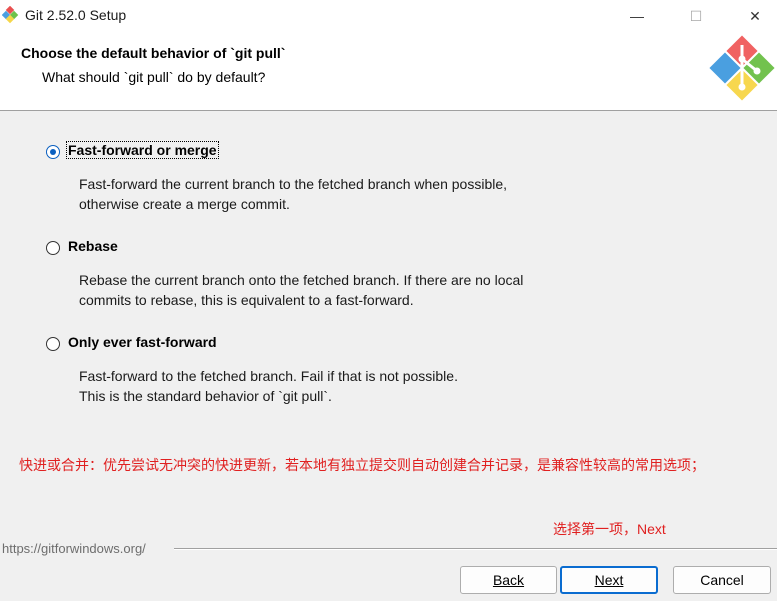 Image resolution: width=777 pixels, height=601 pixels. I want to click on close-button: ✕, so click(754, 16).